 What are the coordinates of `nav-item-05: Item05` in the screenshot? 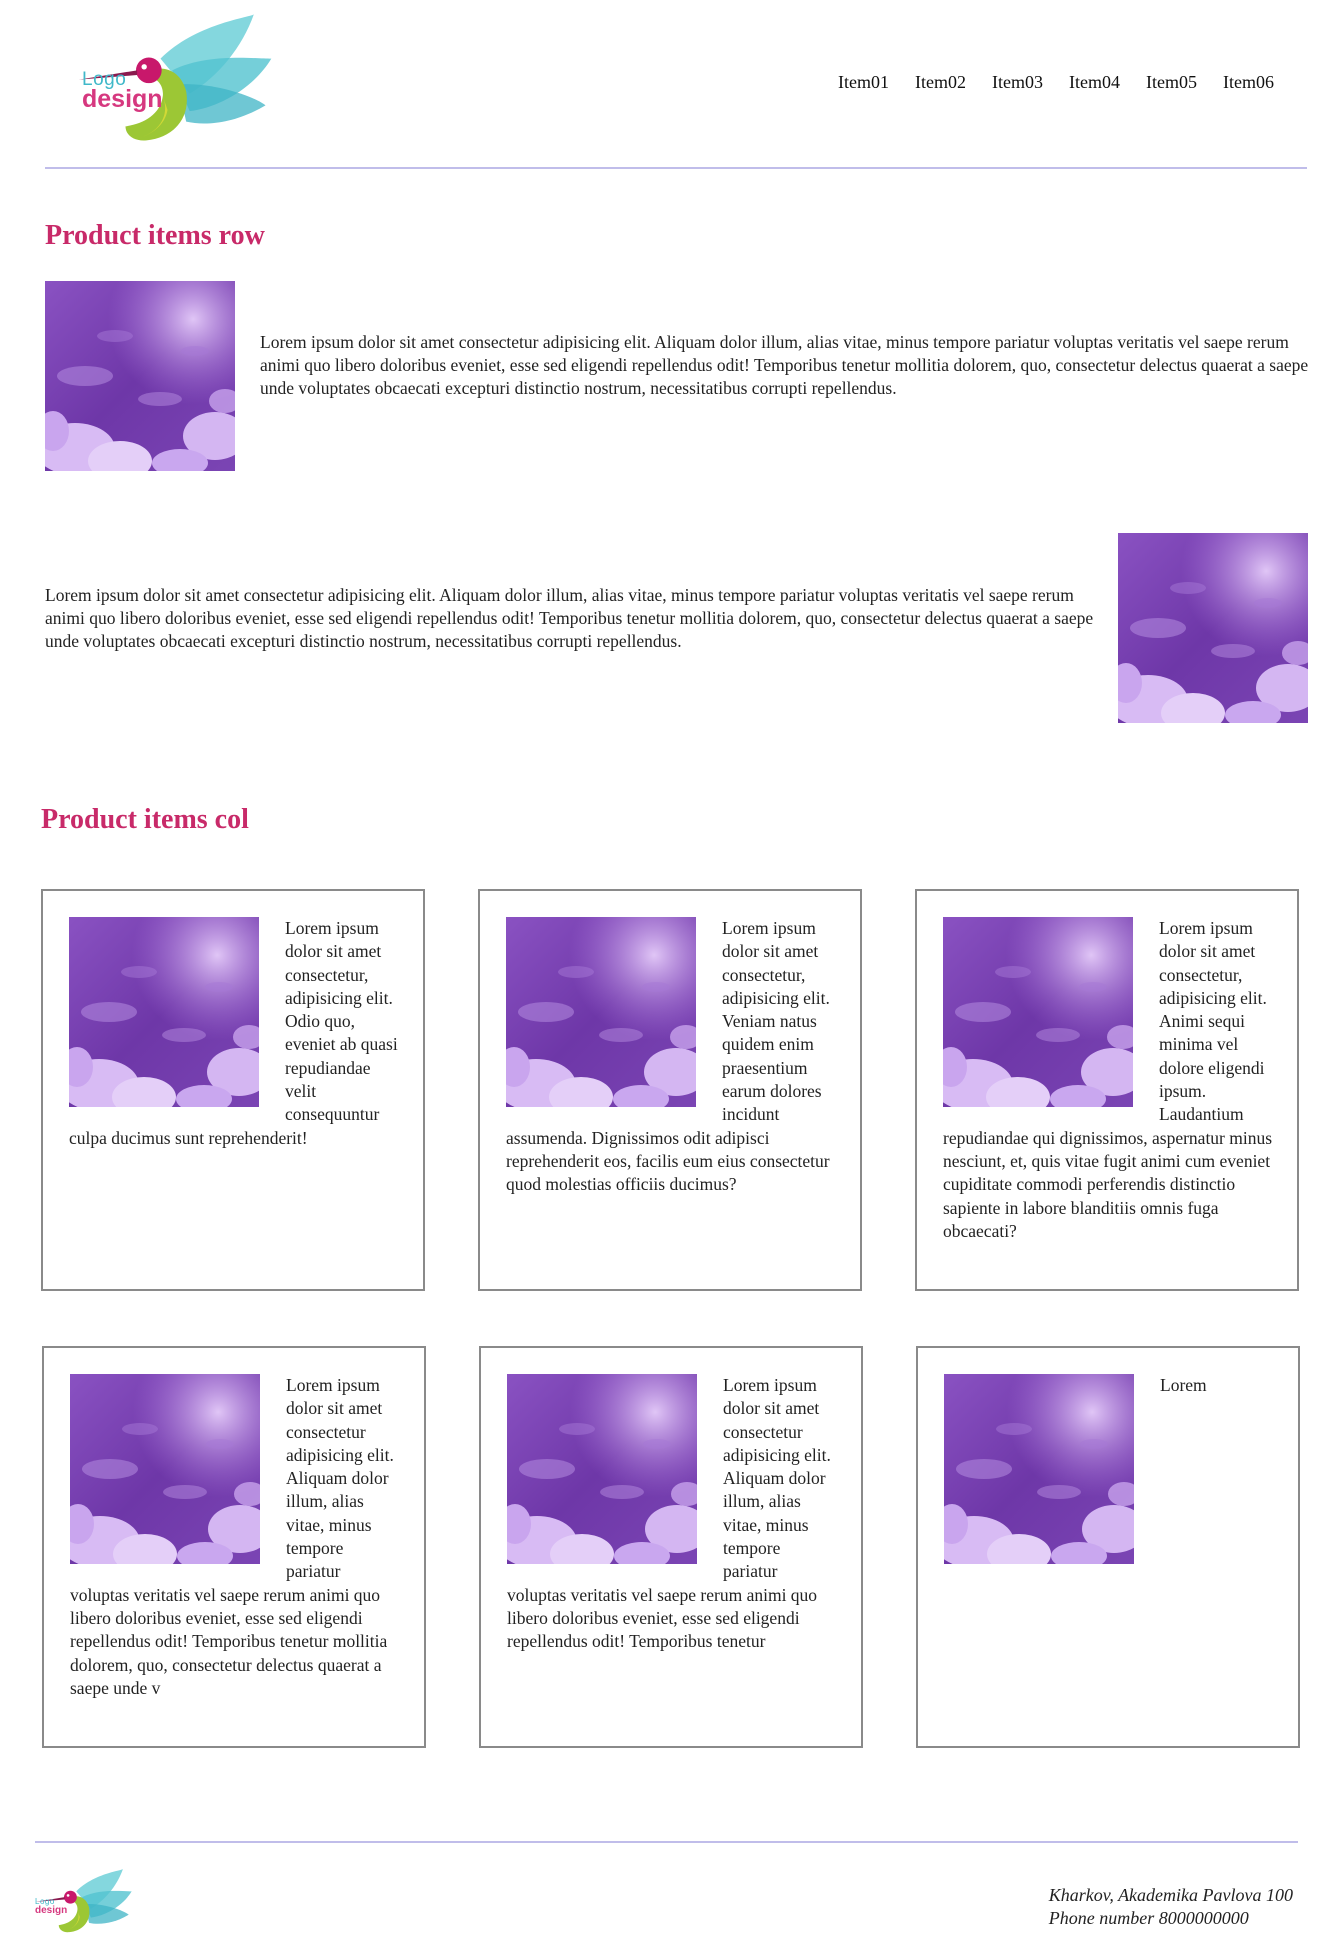 It's located at (1171, 82).